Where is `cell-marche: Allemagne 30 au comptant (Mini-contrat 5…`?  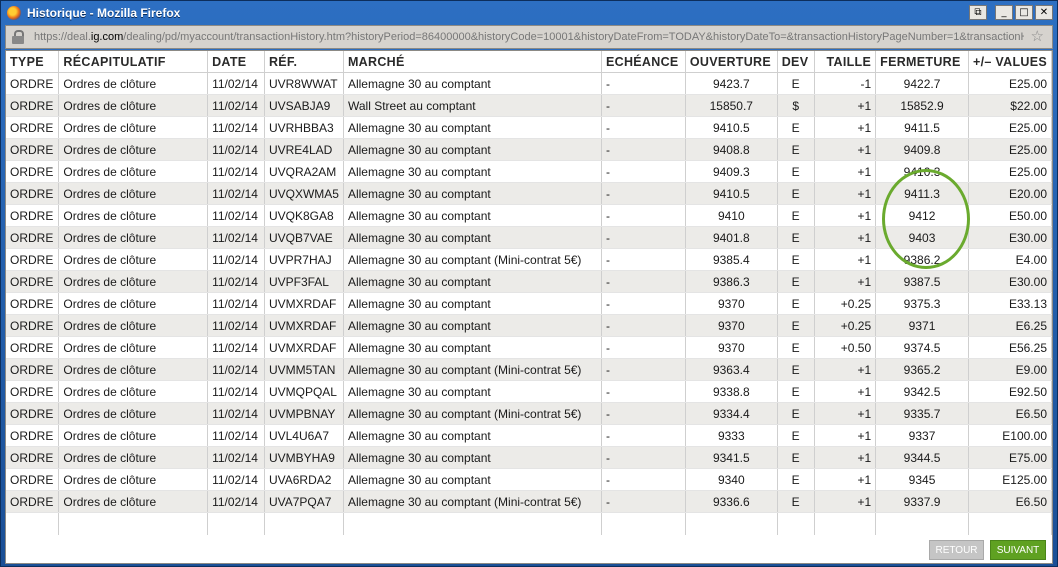
cell-marche: Allemagne 30 au comptant (Mini-contrat 5… is located at coordinates (473, 259).